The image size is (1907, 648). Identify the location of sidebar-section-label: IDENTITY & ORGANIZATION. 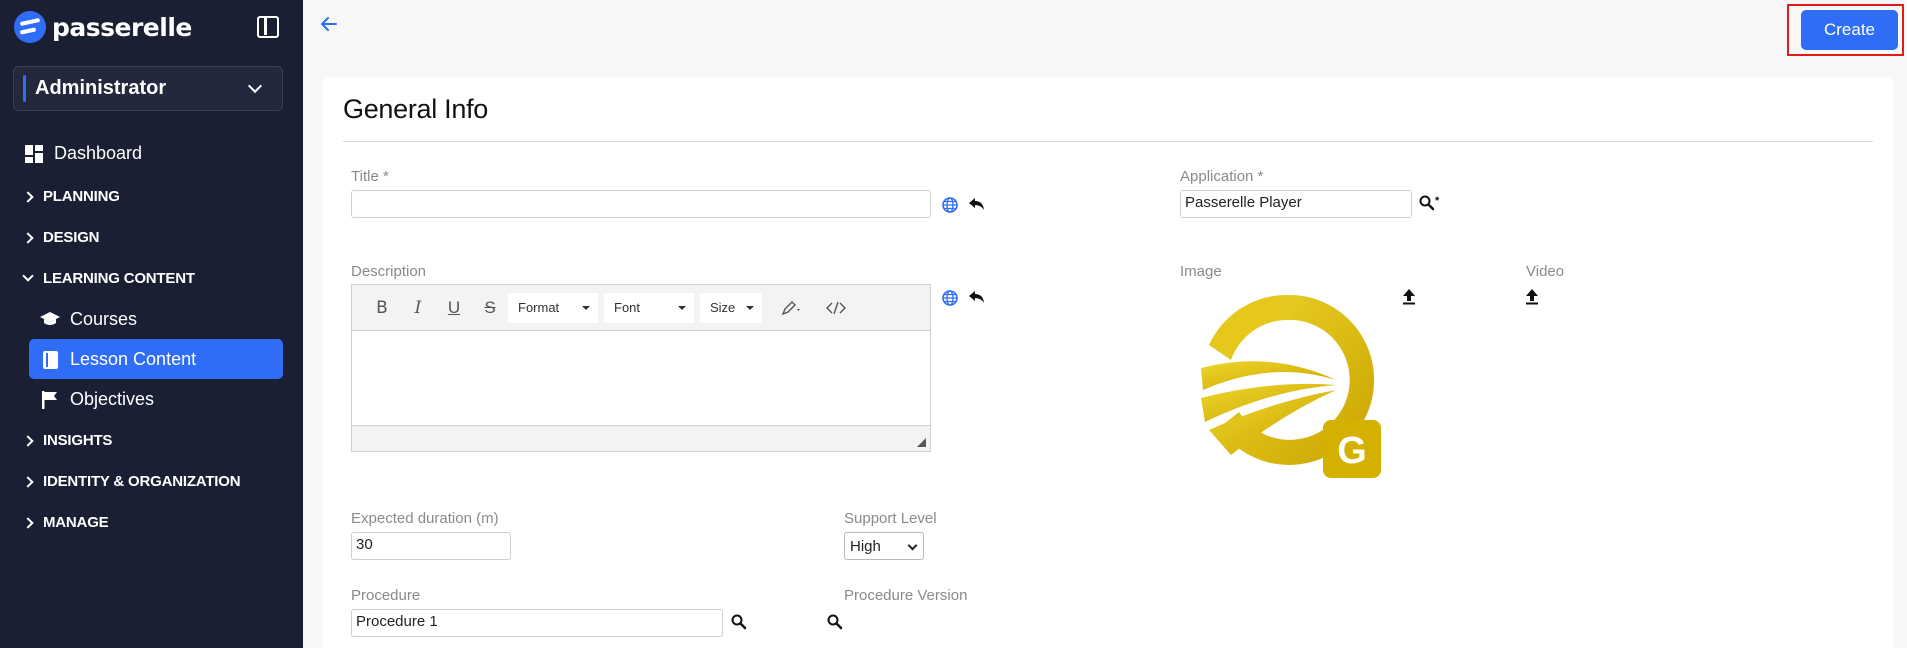
(142, 481).